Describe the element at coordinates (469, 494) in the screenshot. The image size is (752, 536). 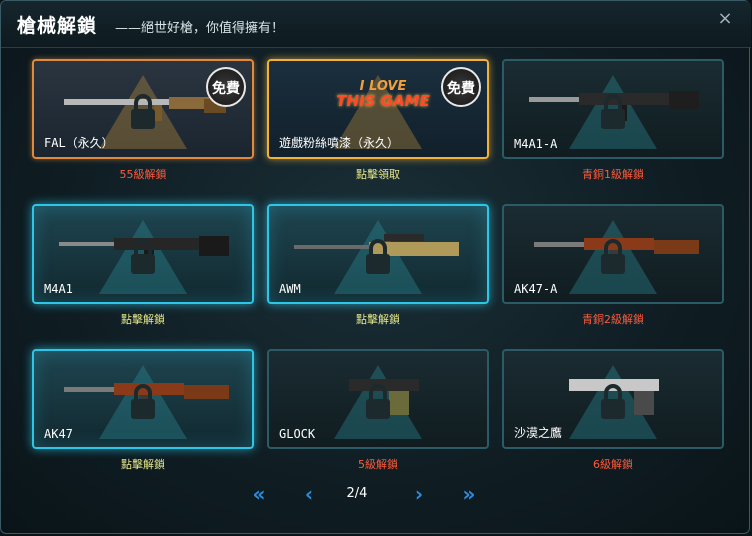
I see `last-page-icon: »` at that location.